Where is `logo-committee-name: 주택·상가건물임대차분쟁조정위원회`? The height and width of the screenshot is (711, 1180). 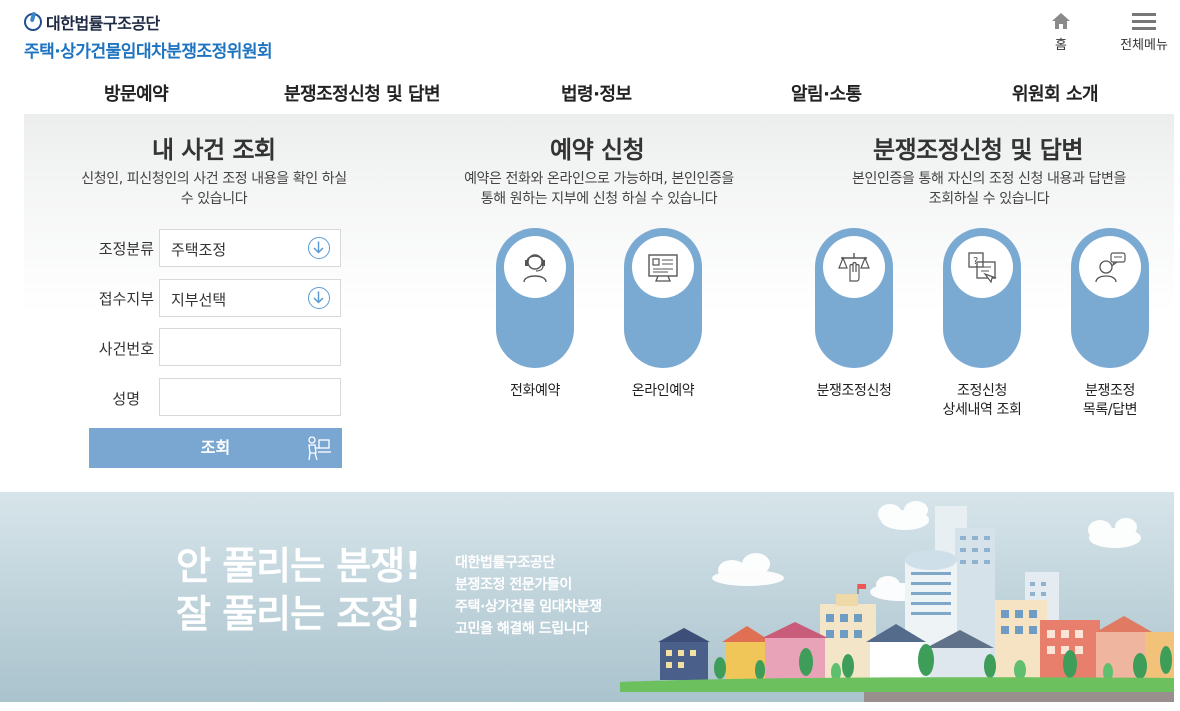
logo-committee-name: 주택·상가건물임대차분쟁조정위원회 is located at coordinates (148, 52).